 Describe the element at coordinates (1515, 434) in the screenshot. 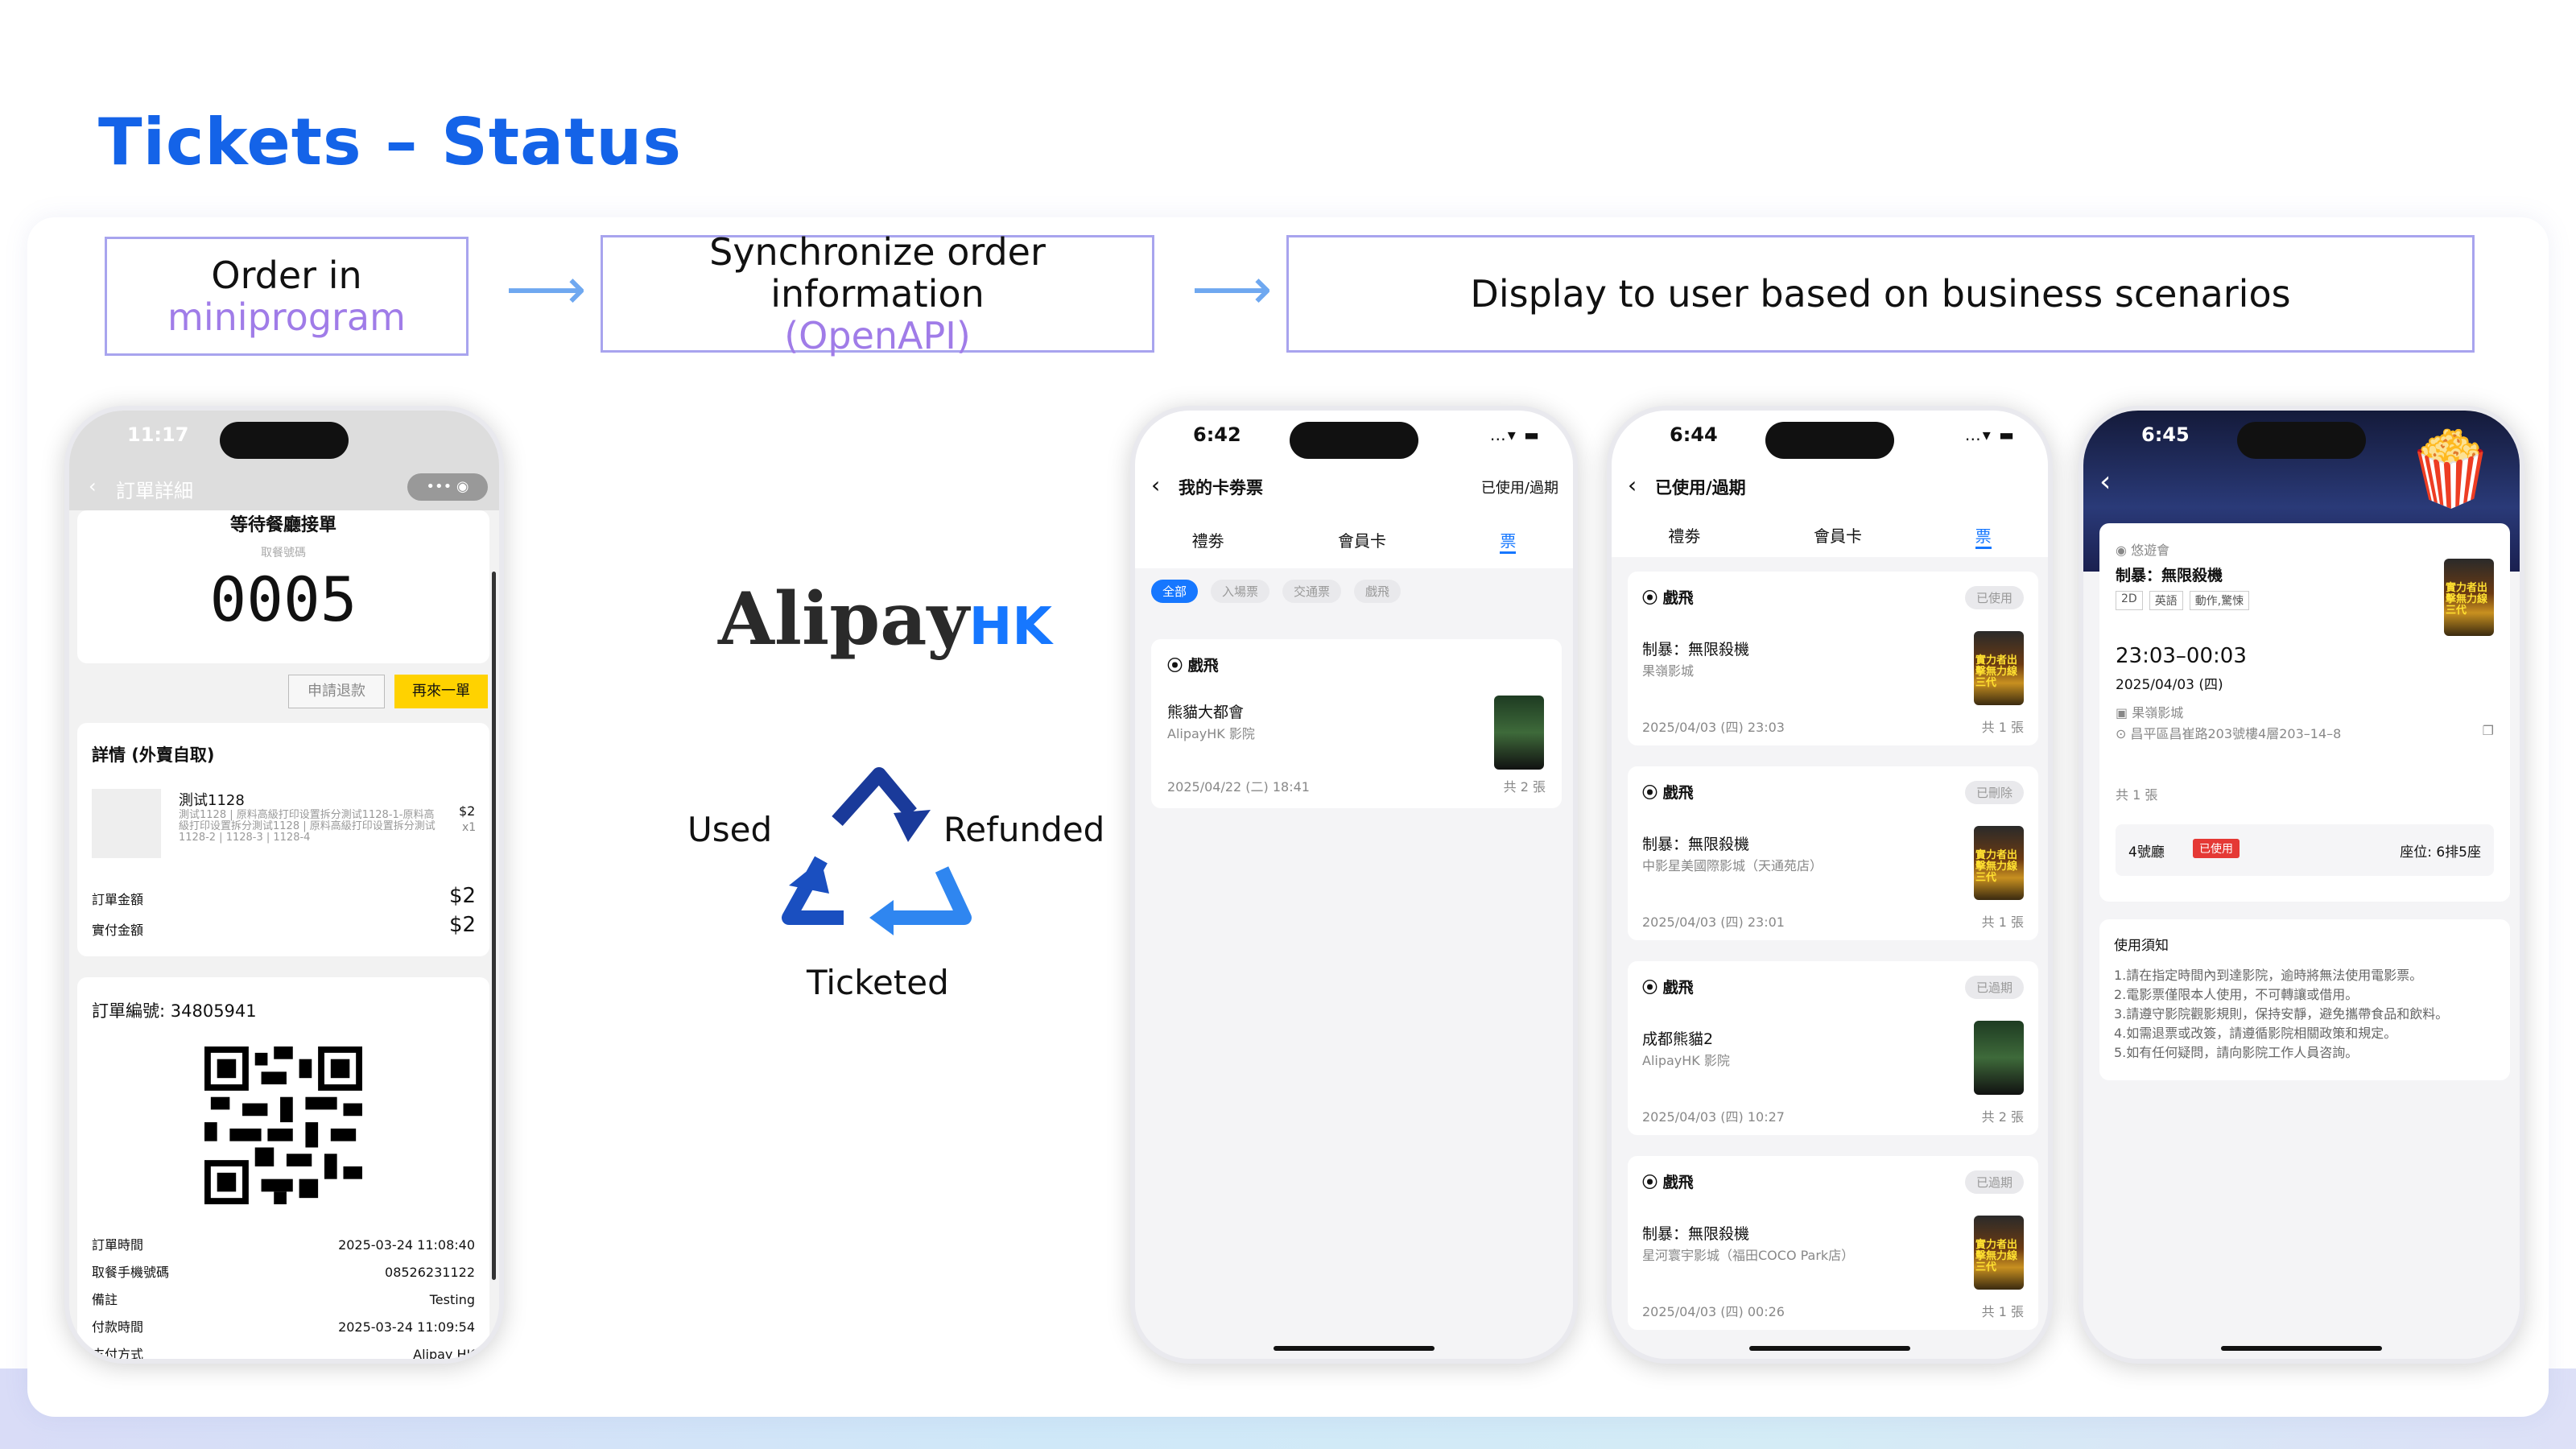

I see `signal-wifi-battery-icon: …▾ ▬` at that location.